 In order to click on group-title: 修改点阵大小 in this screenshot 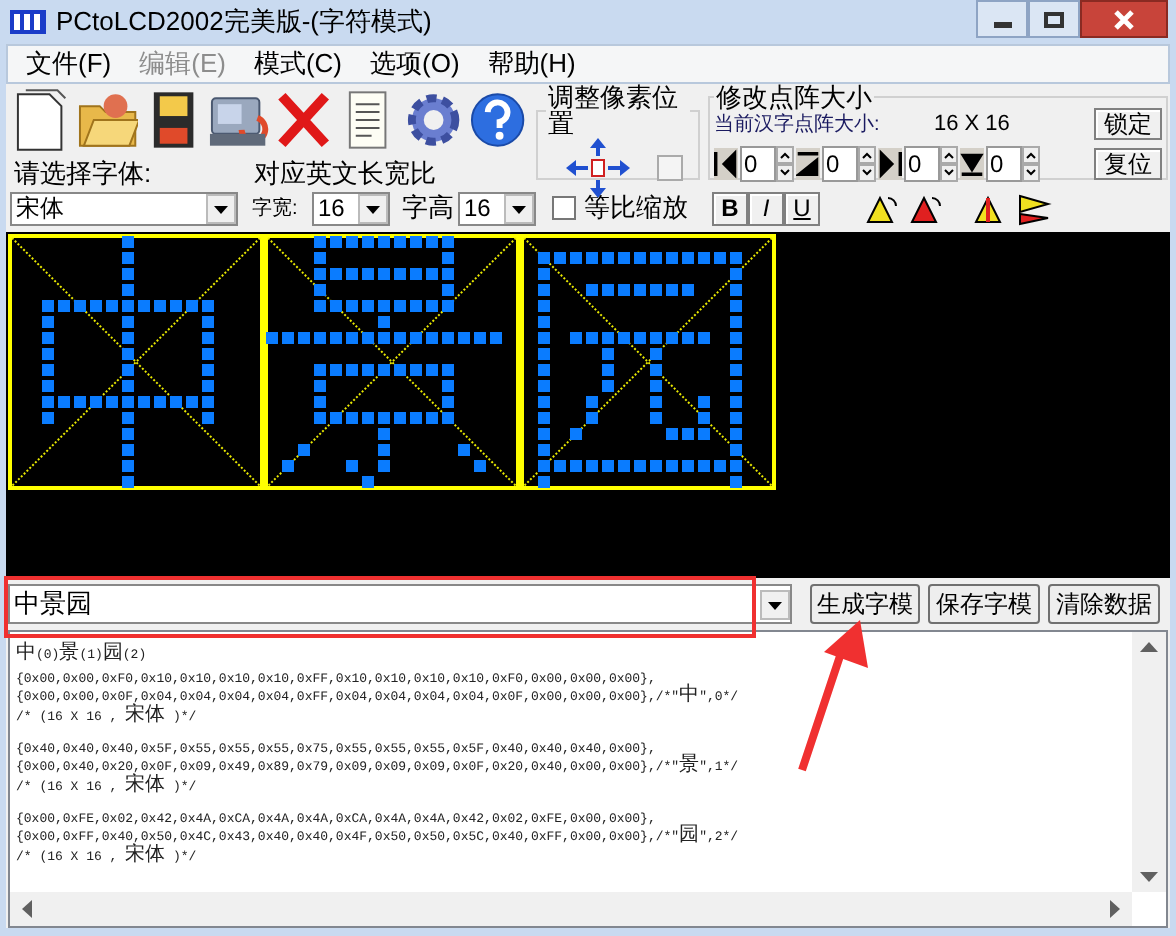, I will do `click(794, 97)`.